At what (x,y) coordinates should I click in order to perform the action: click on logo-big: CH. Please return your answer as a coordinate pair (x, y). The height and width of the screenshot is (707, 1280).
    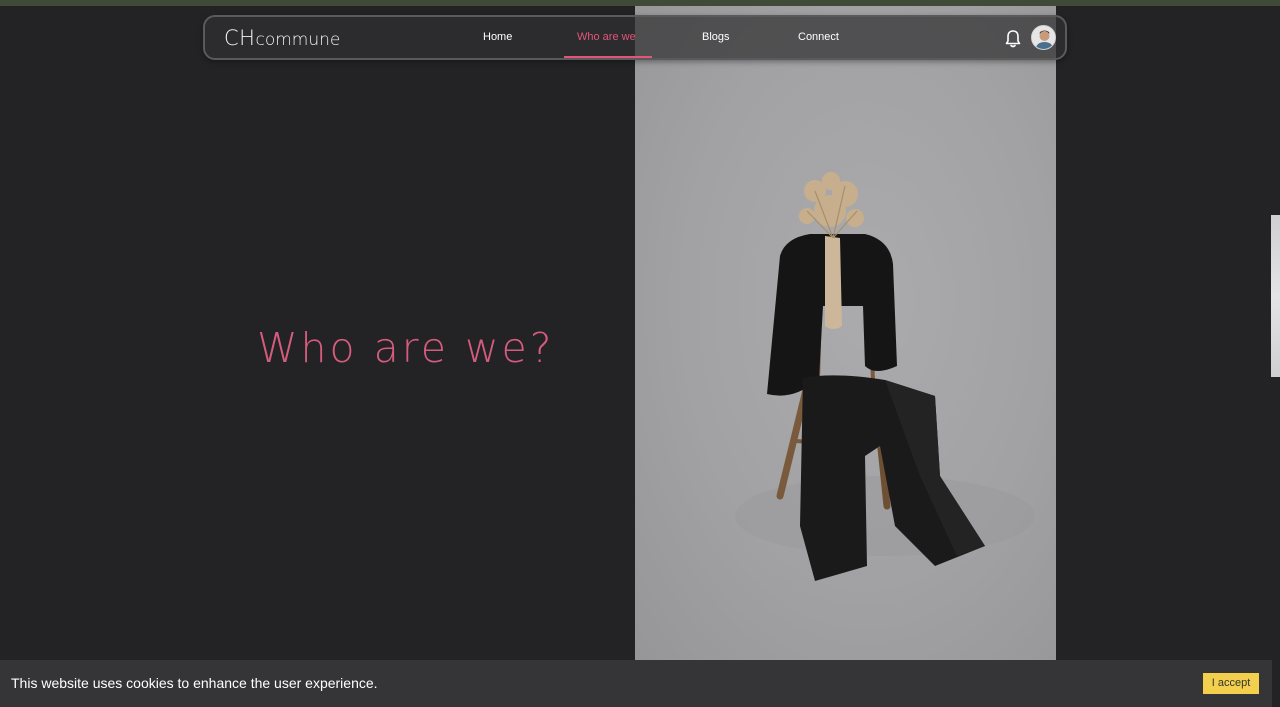
    Looking at the image, I should click on (240, 38).